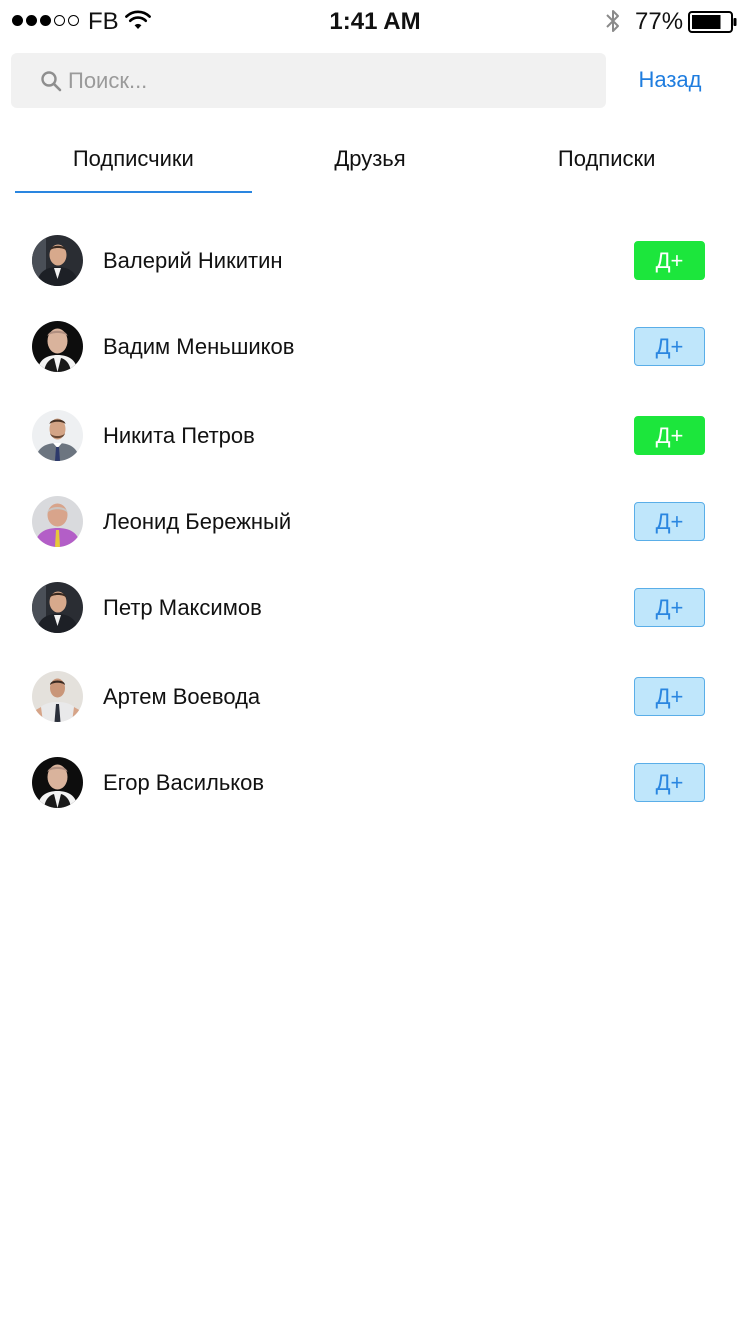 This screenshot has width=750, height=1334. Describe the element at coordinates (179, 436) in the screenshot. I see `user-name: Никита Петров` at that location.